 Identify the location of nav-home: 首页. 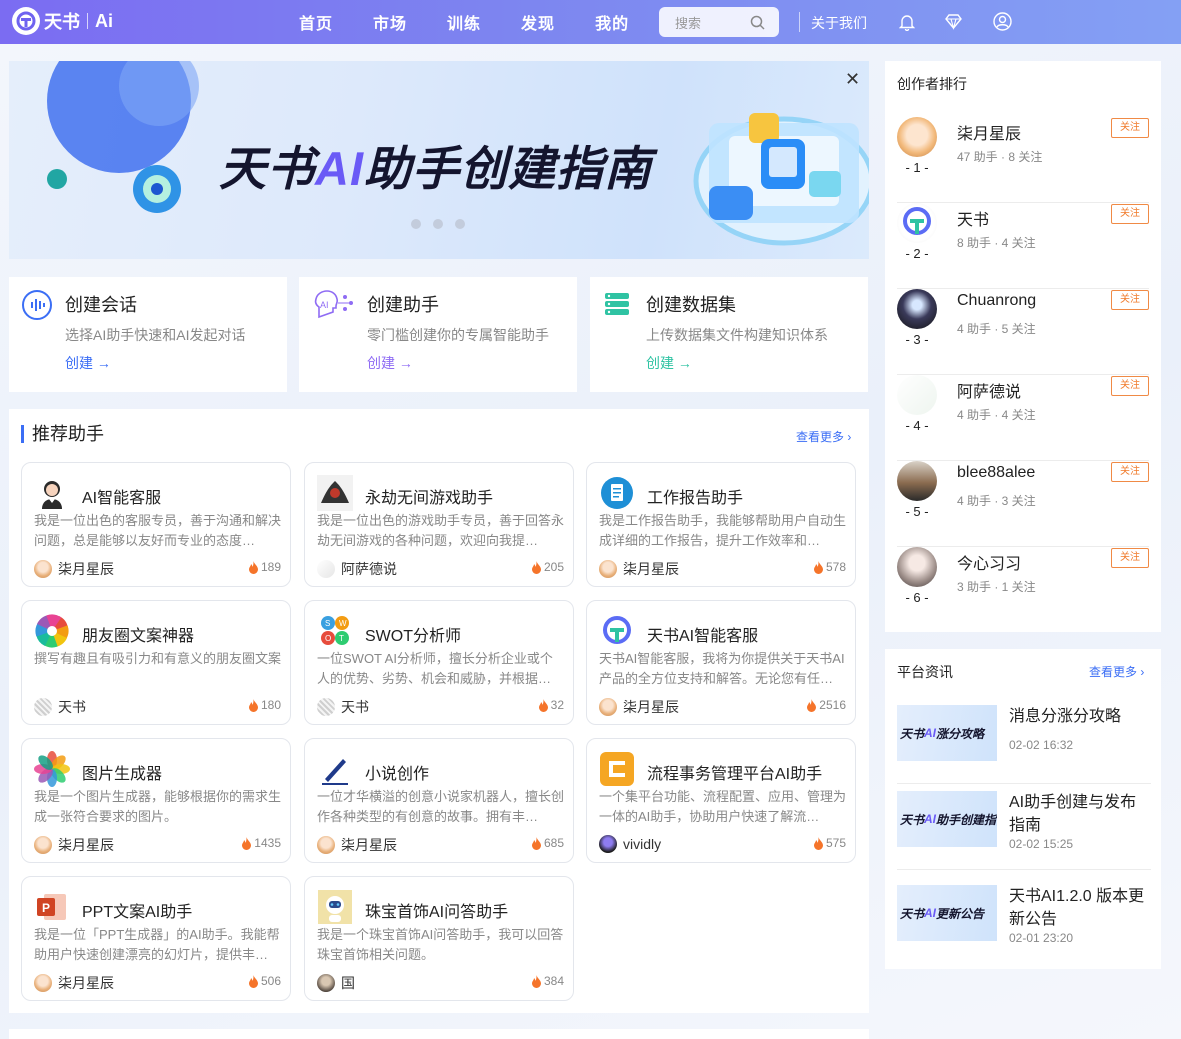
(316, 22).